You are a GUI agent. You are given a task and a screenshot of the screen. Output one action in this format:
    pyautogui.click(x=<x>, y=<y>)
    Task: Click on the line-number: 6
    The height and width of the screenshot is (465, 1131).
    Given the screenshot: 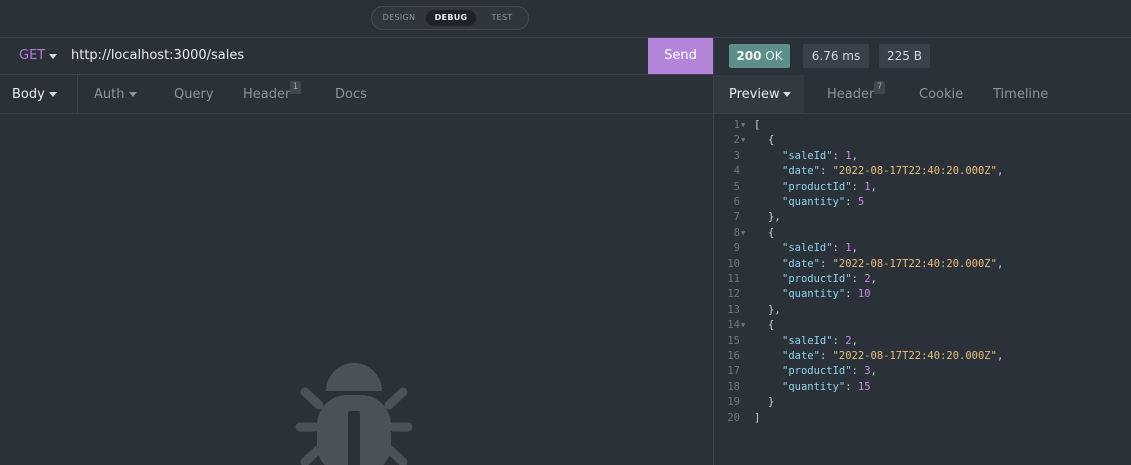 What is the action you would take?
    pyautogui.click(x=736, y=202)
    